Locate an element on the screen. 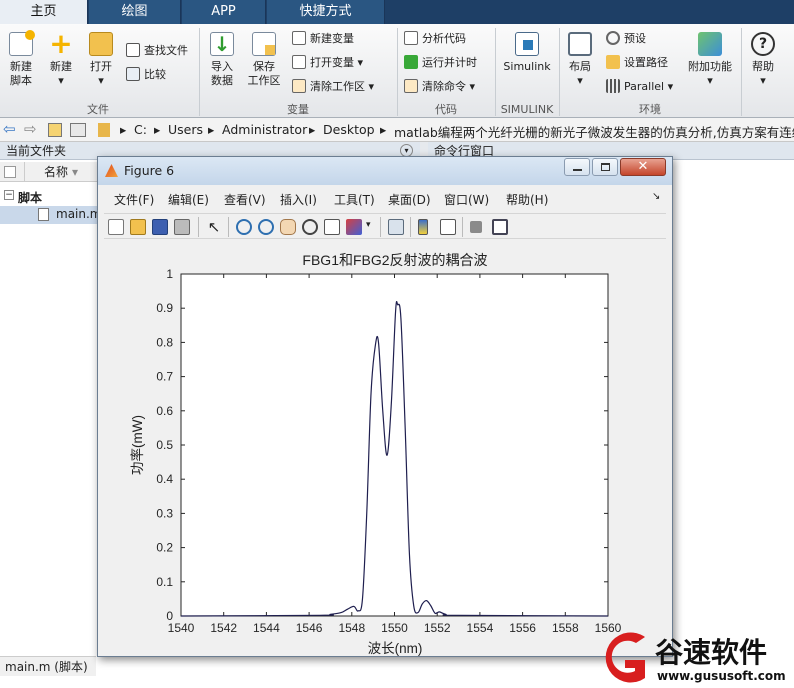 Image resolution: width=794 pixels, height=688 pixels. menu-view: 查看(V) is located at coordinates (245, 199).